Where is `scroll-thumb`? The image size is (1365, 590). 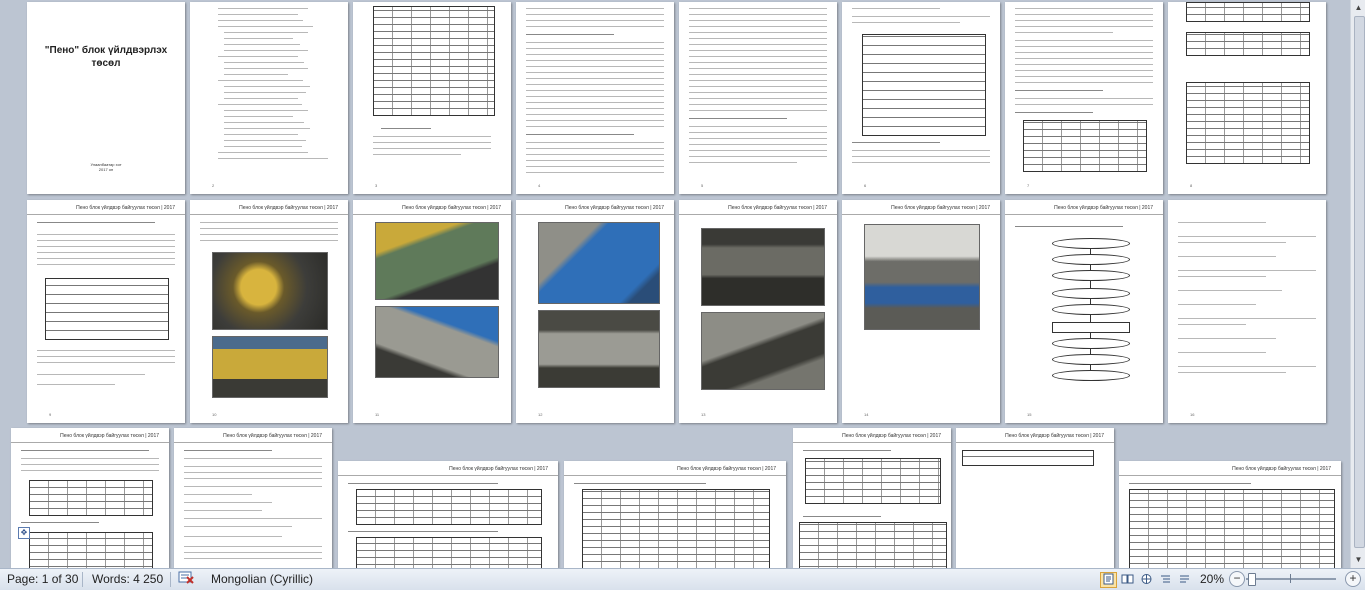 scroll-thumb is located at coordinates (1359, 282).